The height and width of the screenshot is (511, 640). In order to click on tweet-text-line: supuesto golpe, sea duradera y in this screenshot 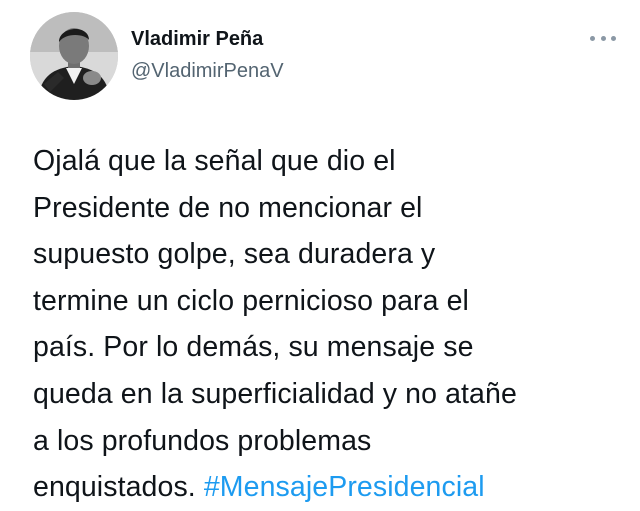, I will do `click(234, 254)`.